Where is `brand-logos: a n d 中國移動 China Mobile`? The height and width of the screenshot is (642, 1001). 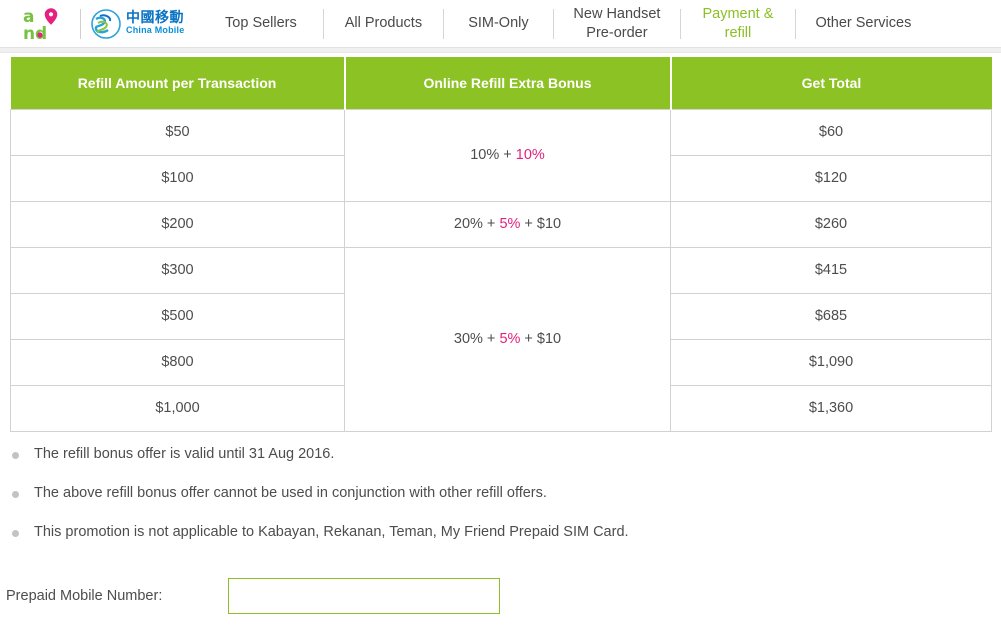
brand-logos: a n d 中國移動 China Mobile is located at coordinates (92, 23).